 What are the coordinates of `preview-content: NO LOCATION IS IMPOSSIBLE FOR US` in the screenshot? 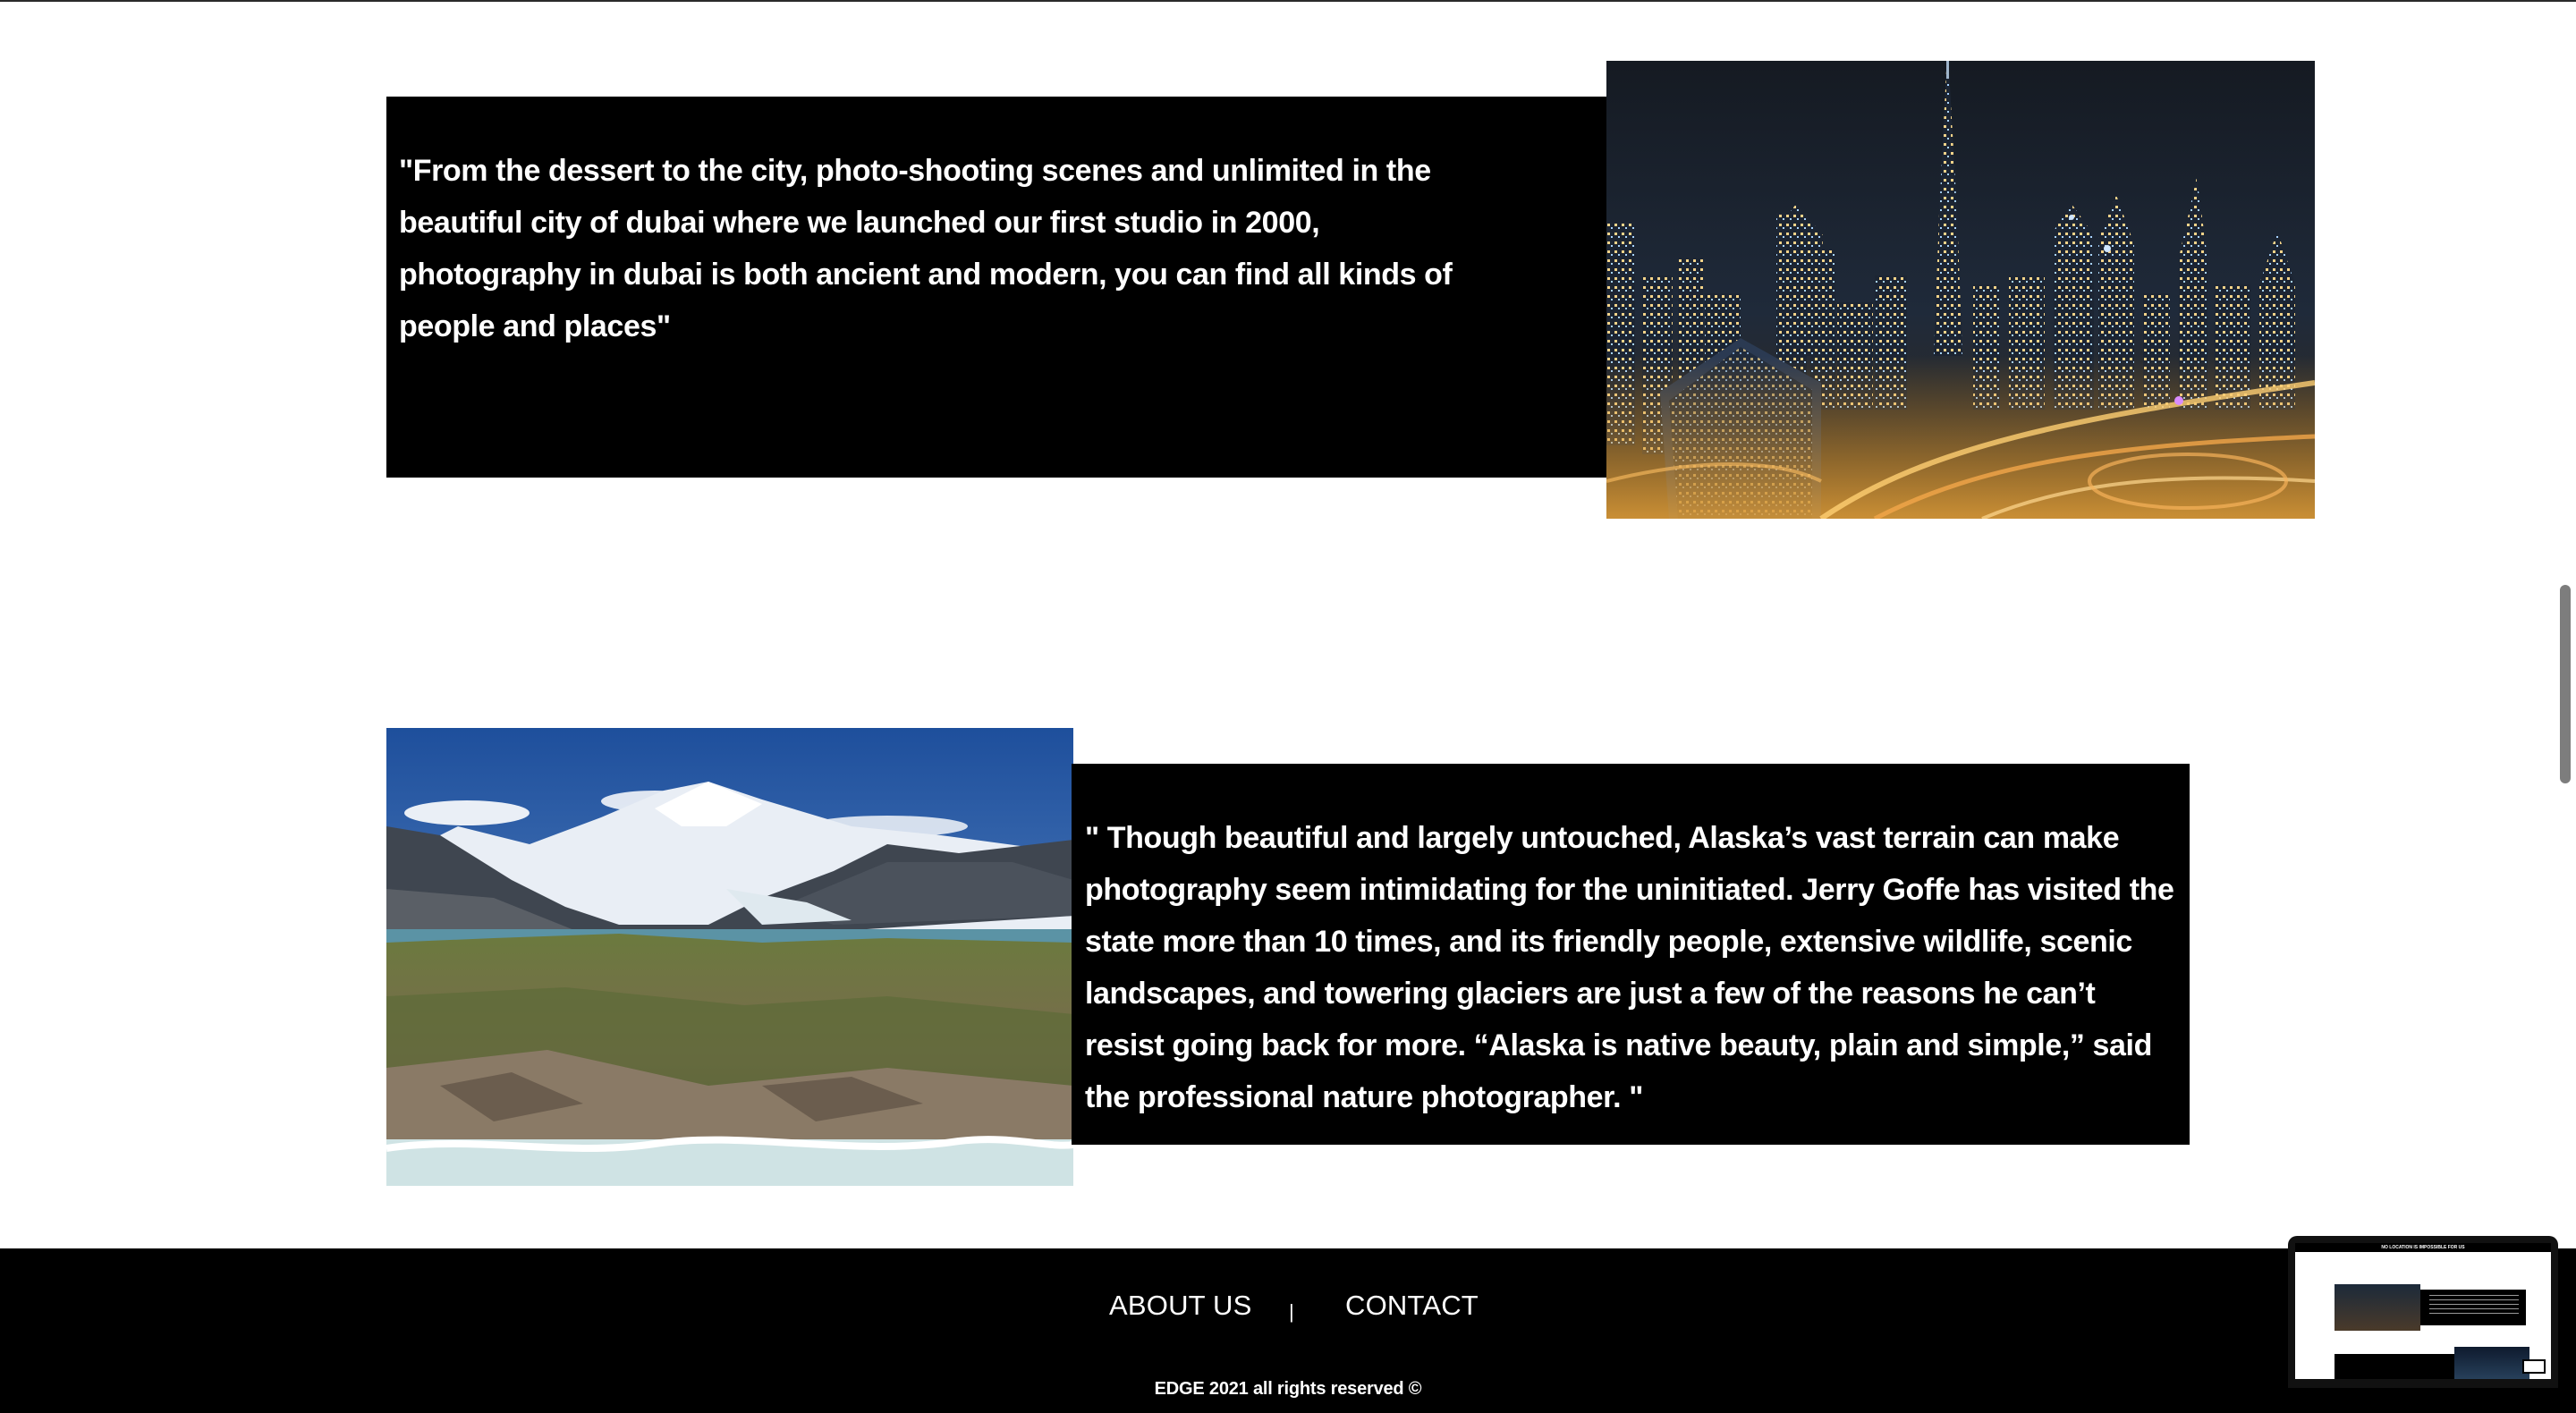 It's located at (2423, 1311).